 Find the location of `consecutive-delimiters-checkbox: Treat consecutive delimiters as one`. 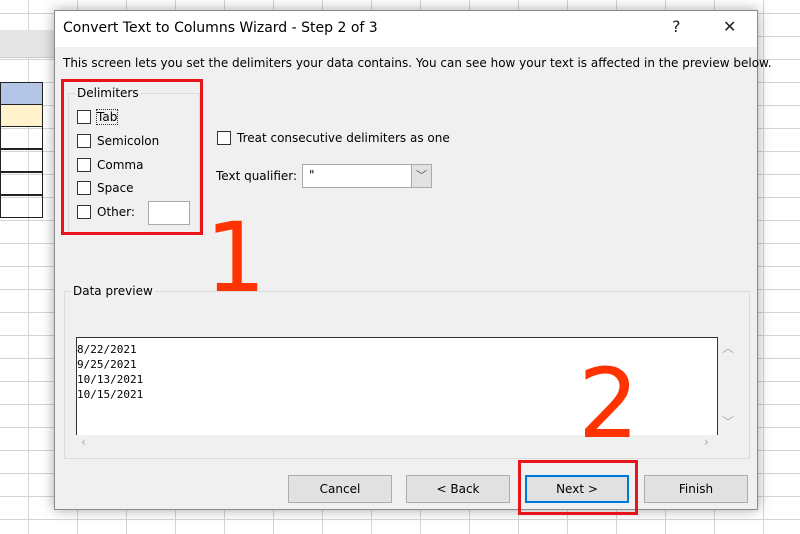

consecutive-delimiters-checkbox: Treat consecutive delimiters as one is located at coordinates (333, 138).